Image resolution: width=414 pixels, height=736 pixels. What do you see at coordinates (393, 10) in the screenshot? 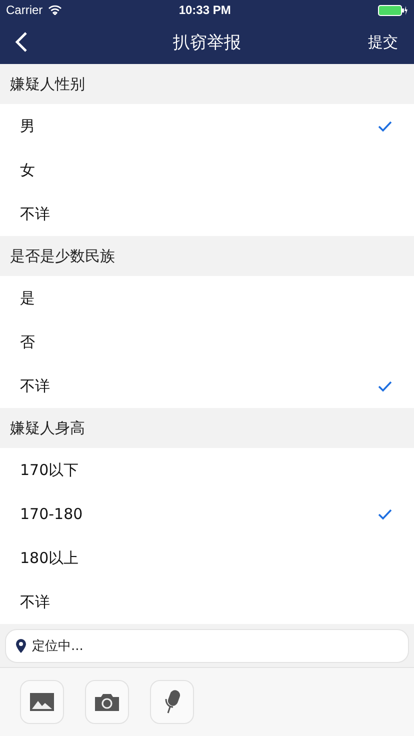
I see `battery-icon` at bounding box center [393, 10].